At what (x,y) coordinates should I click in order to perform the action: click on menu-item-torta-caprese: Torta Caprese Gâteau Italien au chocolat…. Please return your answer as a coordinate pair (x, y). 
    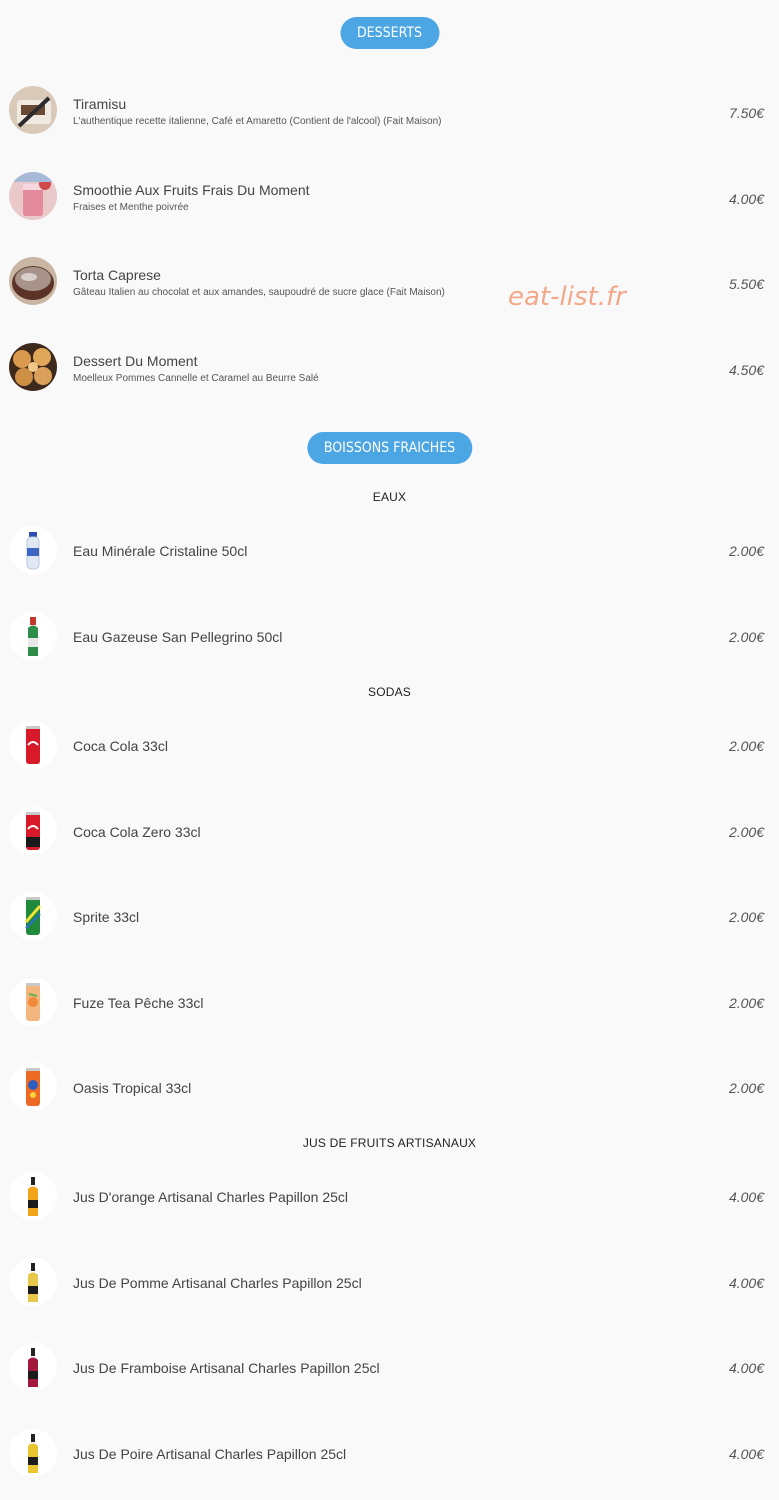
    Looking at the image, I should click on (389, 281).